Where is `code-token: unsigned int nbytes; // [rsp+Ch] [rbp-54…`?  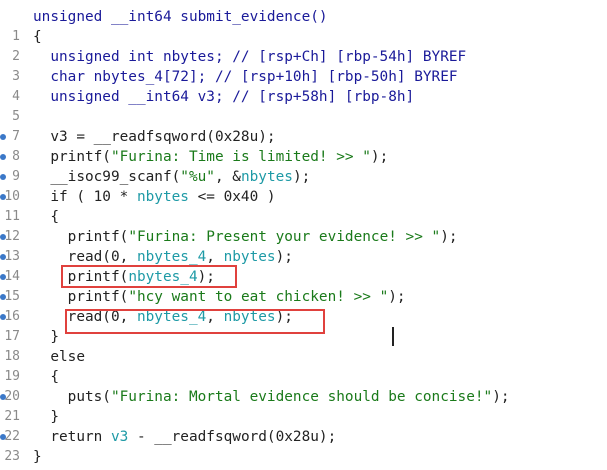 code-token: unsigned int nbytes; // [rsp+Ch] [rbp-54… is located at coordinates (250, 57).